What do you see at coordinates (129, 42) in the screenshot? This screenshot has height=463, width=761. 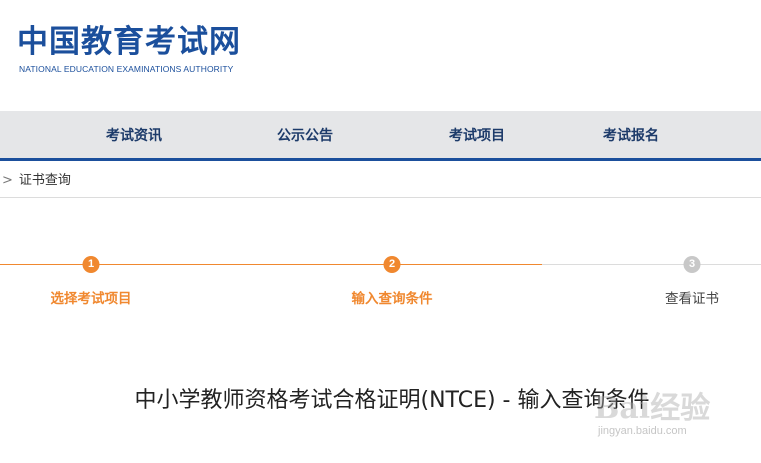 I see `site-logo: 中国教育考试网` at bounding box center [129, 42].